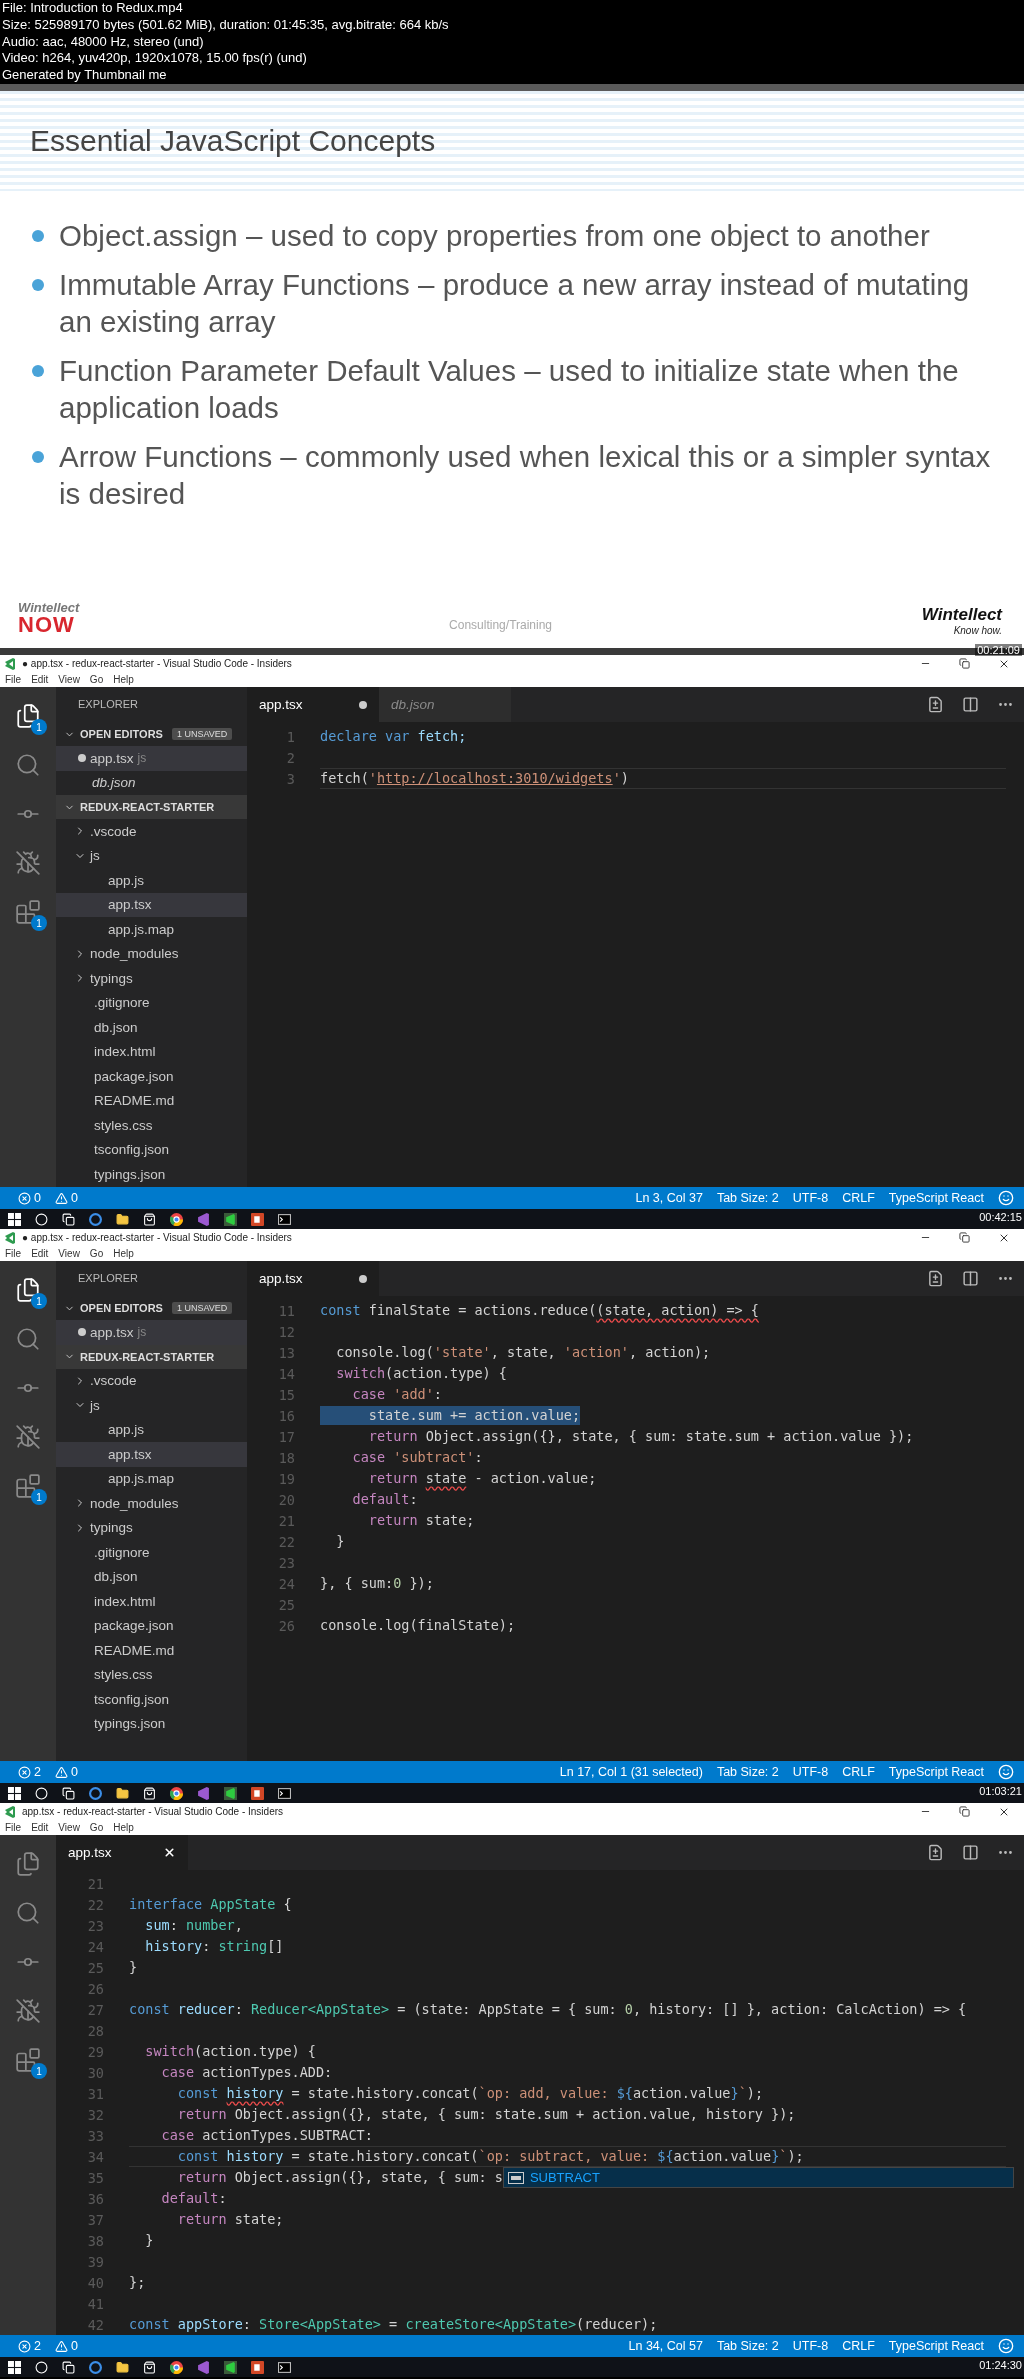 The height and width of the screenshot is (2379, 1024). I want to click on editor-tab: db.json, so click(445, 704).